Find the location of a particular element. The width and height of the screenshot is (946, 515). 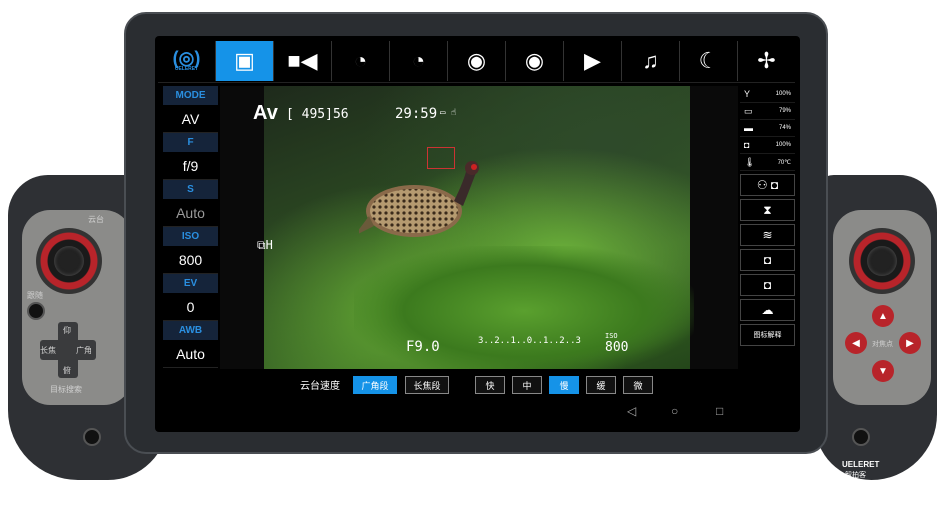

awb-label: AWB is located at coordinates (190, 330).